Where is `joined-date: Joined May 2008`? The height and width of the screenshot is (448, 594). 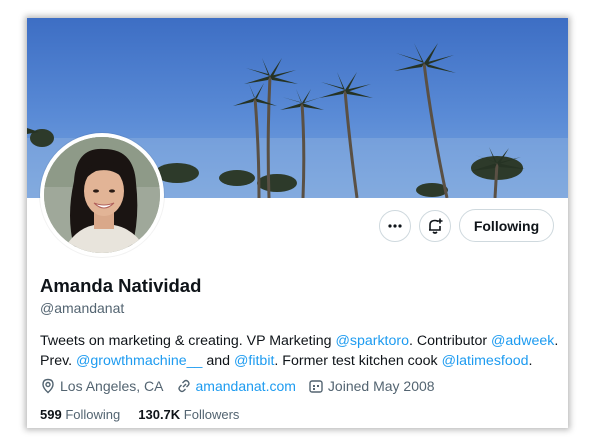
joined-date: Joined May 2008 is located at coordinates (371, 386).